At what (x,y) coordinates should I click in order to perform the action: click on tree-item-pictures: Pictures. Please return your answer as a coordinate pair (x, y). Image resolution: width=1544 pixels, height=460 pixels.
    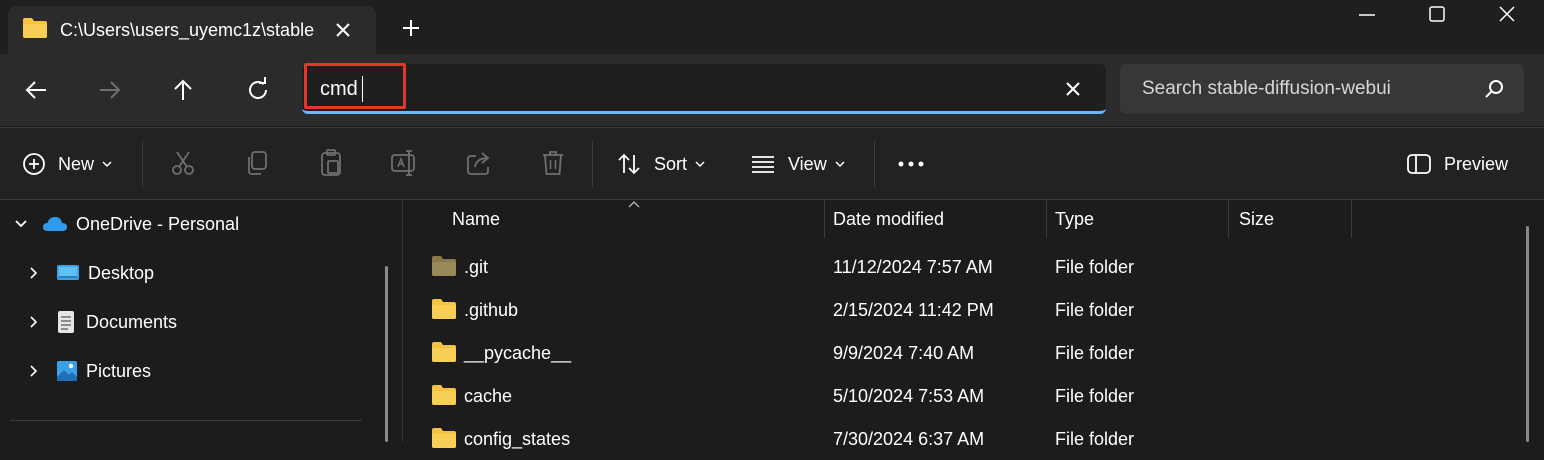
    Looking at the image, I should click on (89, 371).